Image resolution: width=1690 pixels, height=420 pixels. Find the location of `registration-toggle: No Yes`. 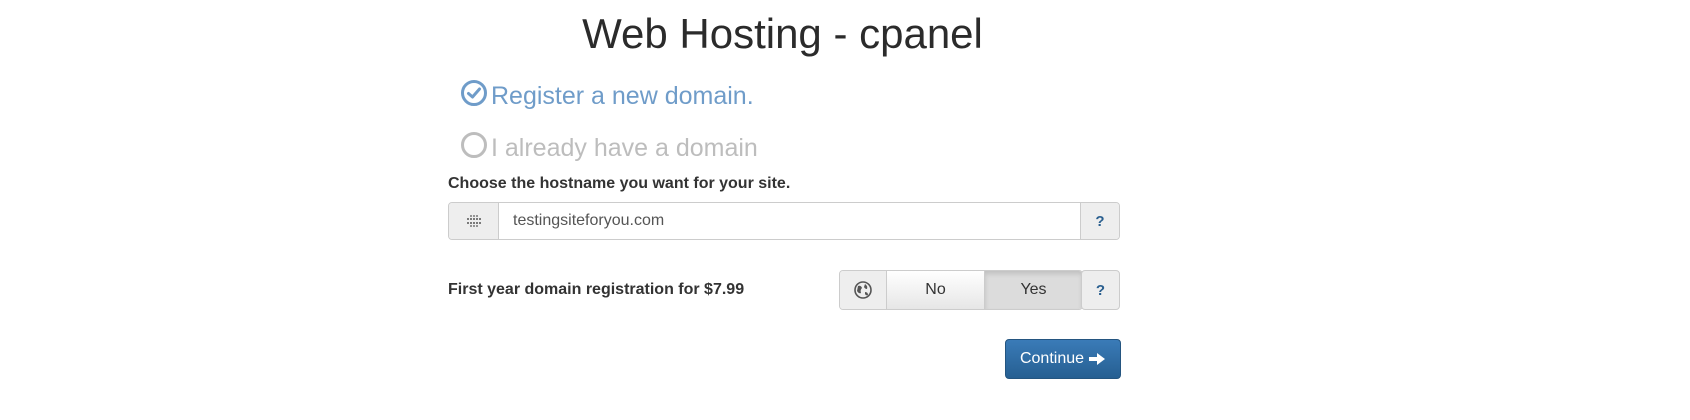

registration-toggle: No Yes is located at coordinates (961, 290).